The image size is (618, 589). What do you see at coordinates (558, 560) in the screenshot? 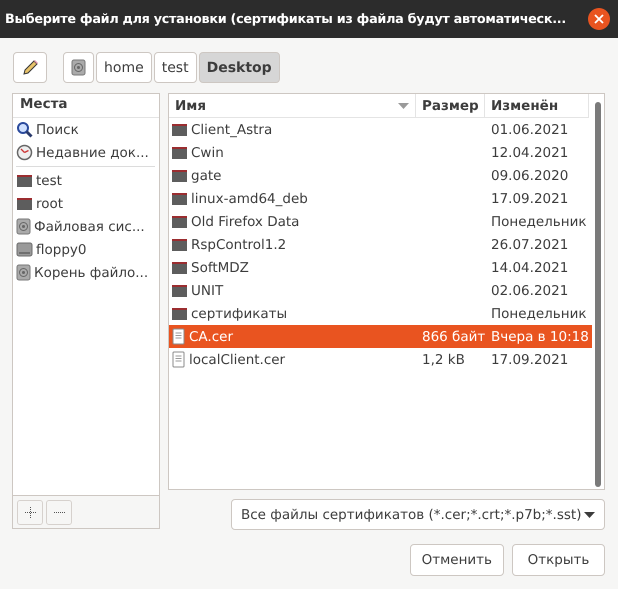
I see `open-button: Открыть` at bounding box center [558, 560].